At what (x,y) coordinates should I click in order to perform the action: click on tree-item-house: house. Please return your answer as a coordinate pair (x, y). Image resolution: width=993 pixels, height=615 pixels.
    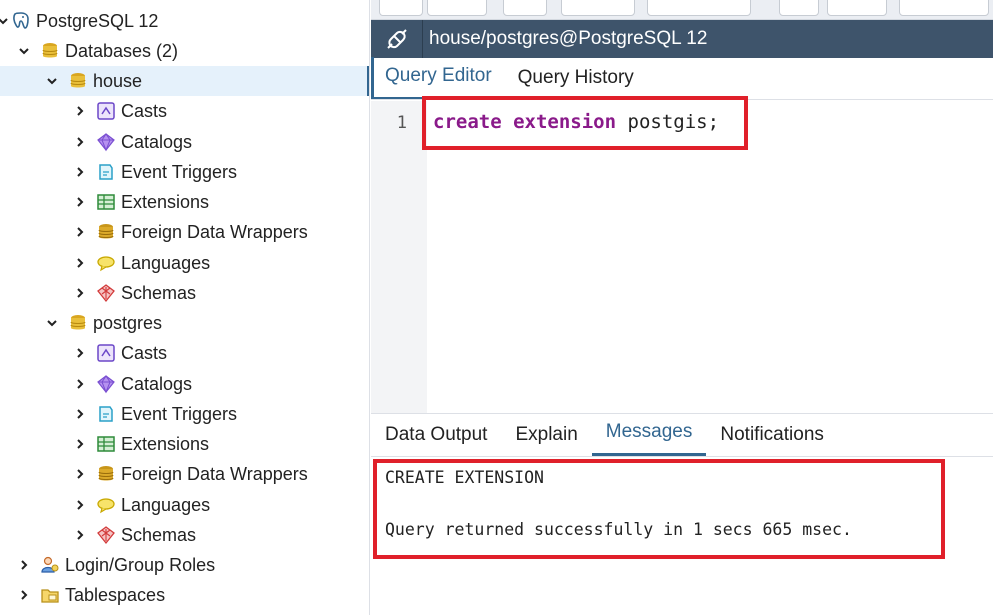
    Looking at the image, I should click on (184, 81).